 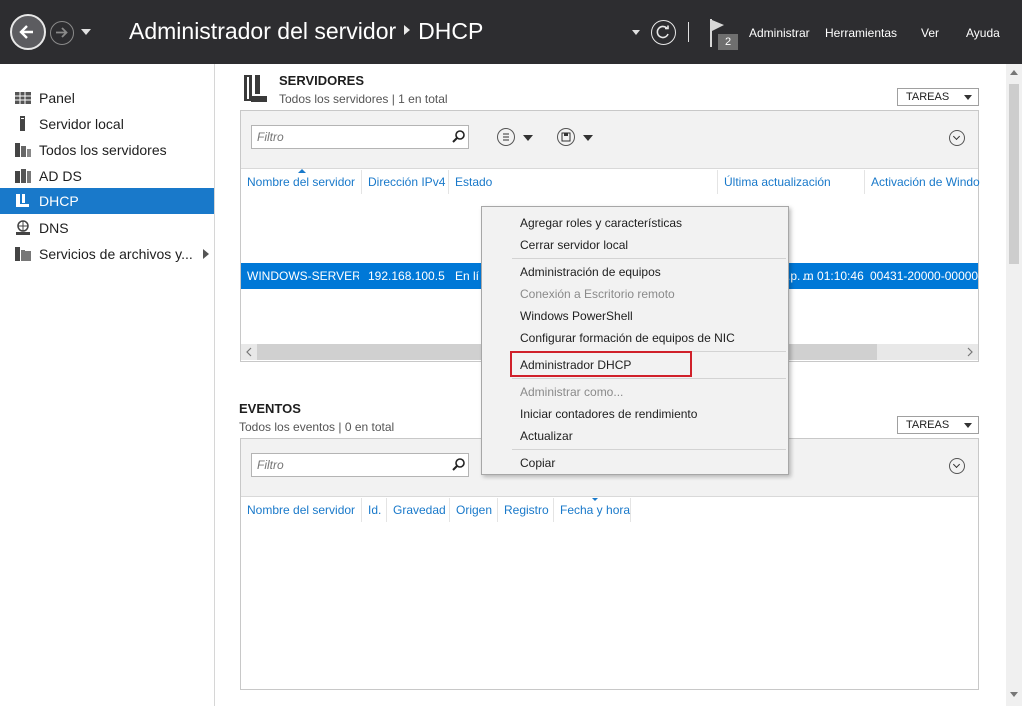 I want to click on main-vertical-scrollbar, so click(x=1014, y=385).